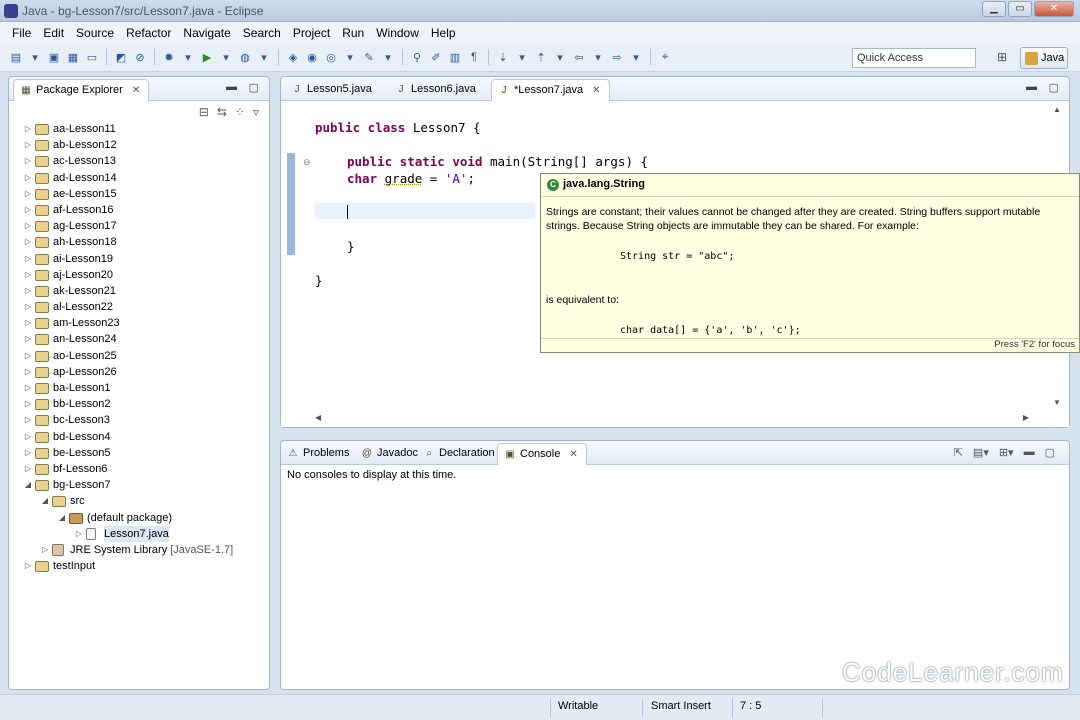 Image resolution: width=1080 pixels, height=720 pixels. What do you see at coordinates (139, 518) in the screenshot?
I see `tree-item: ◢ (default package)` at bounding box center [139, 518].